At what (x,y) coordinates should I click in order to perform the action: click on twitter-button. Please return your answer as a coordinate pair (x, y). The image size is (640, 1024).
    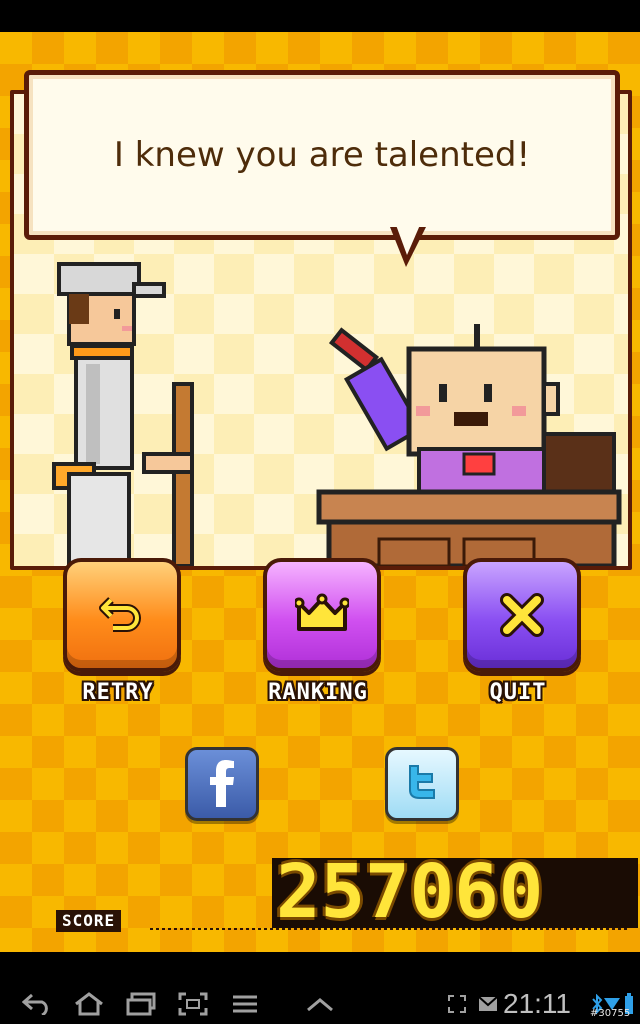
    Looking at the image, I should click on (422, 784).